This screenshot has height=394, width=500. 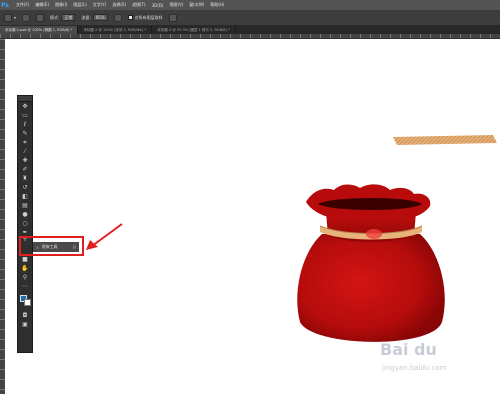 I want to click on eraser-tool-icon: ◧, so click(x=25, y=196).